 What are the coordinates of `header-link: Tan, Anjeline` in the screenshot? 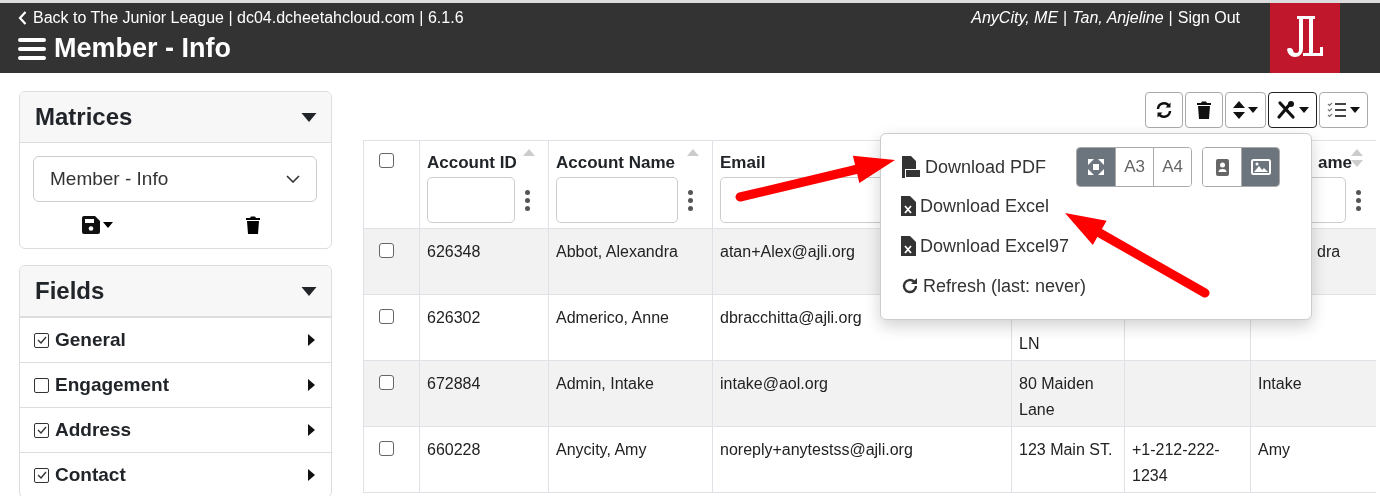 It's located at (1118, 41).